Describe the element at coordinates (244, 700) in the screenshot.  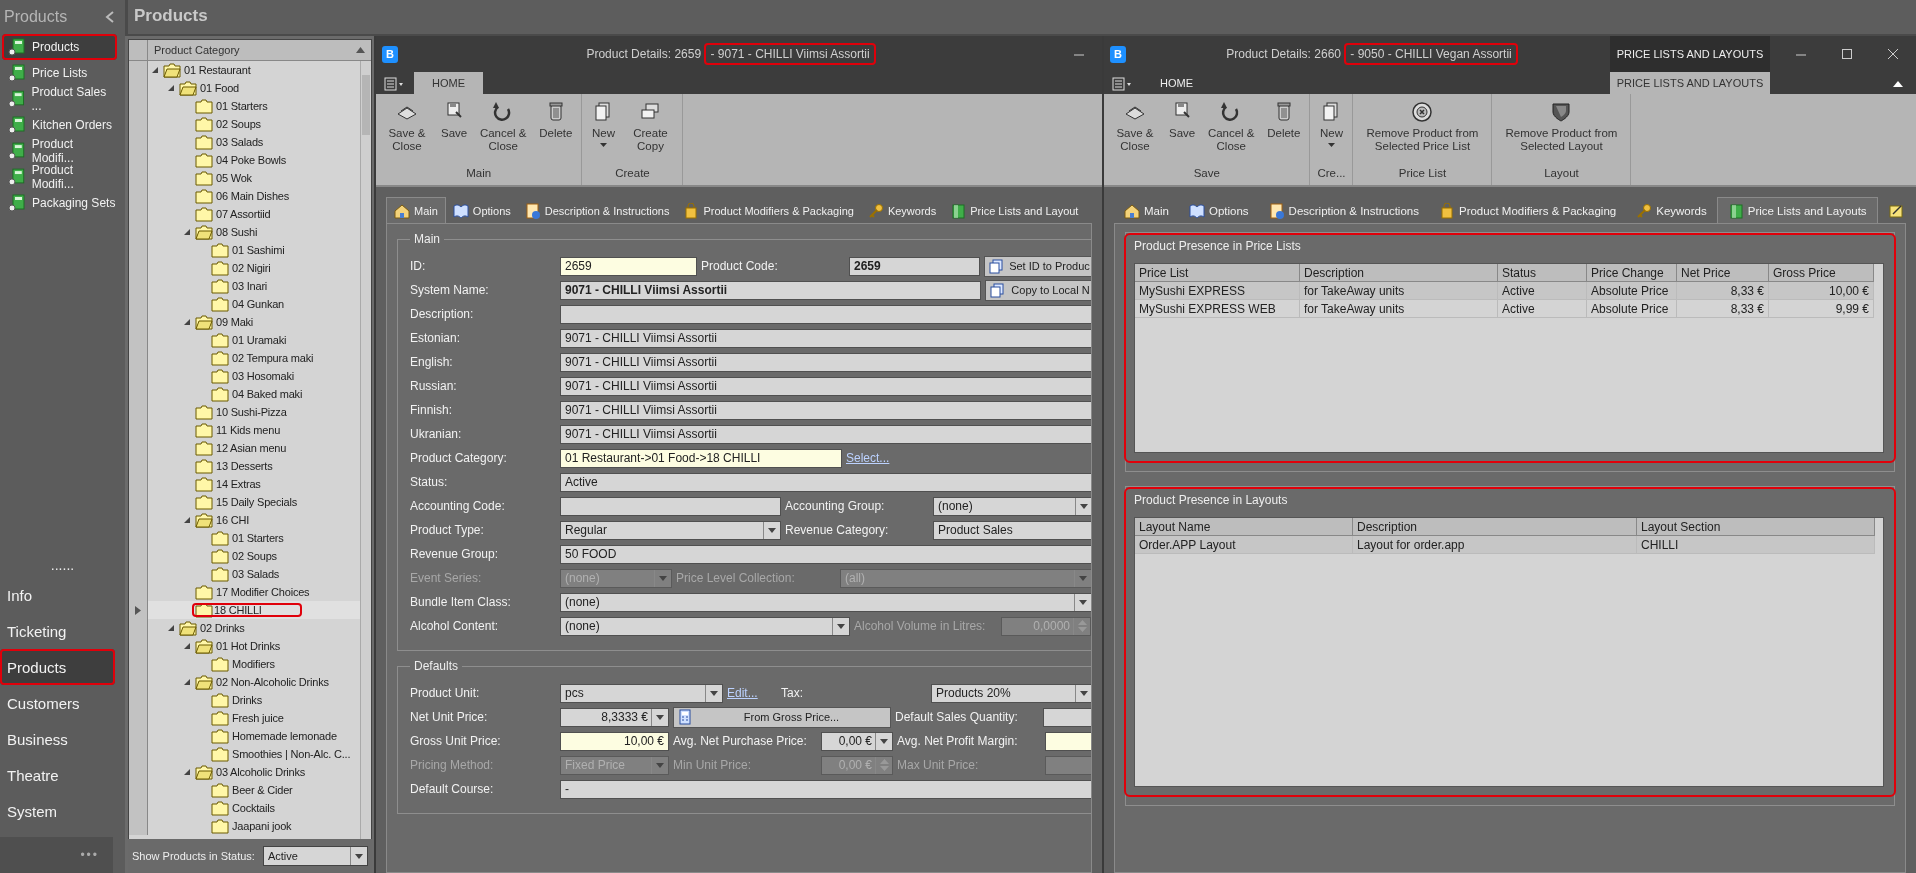
I see `tree-row: Drinks` at that location.